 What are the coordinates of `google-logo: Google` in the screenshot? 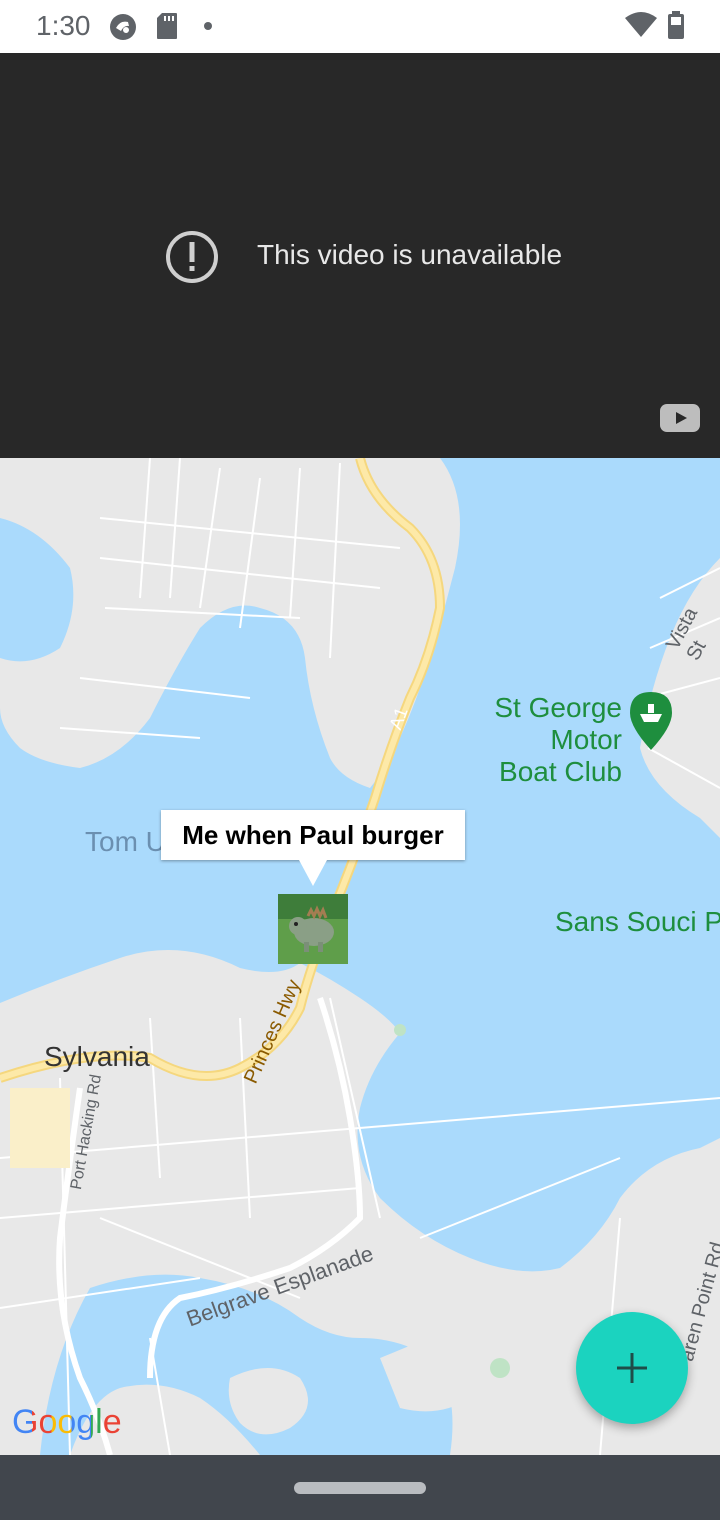 It's located at (67, 1422).